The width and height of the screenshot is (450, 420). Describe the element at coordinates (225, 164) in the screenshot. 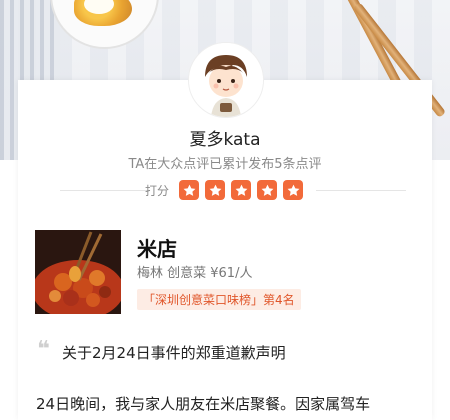

I see `review-count-text: TA在大众点评已累计发布5条点评` at that location.